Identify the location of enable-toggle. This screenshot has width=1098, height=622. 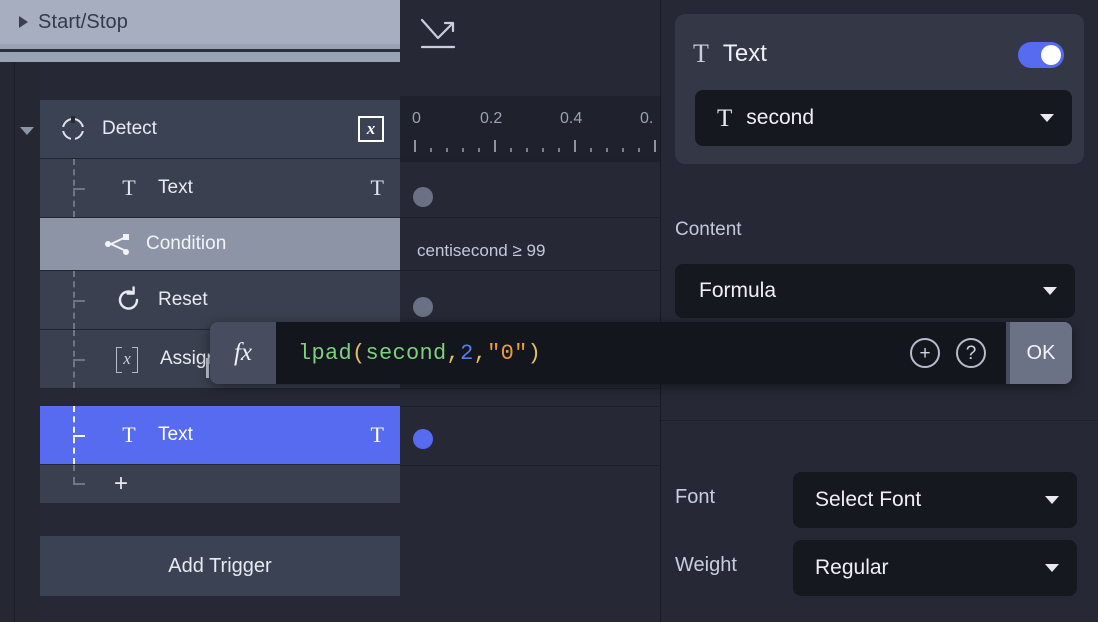
(1041, 55).